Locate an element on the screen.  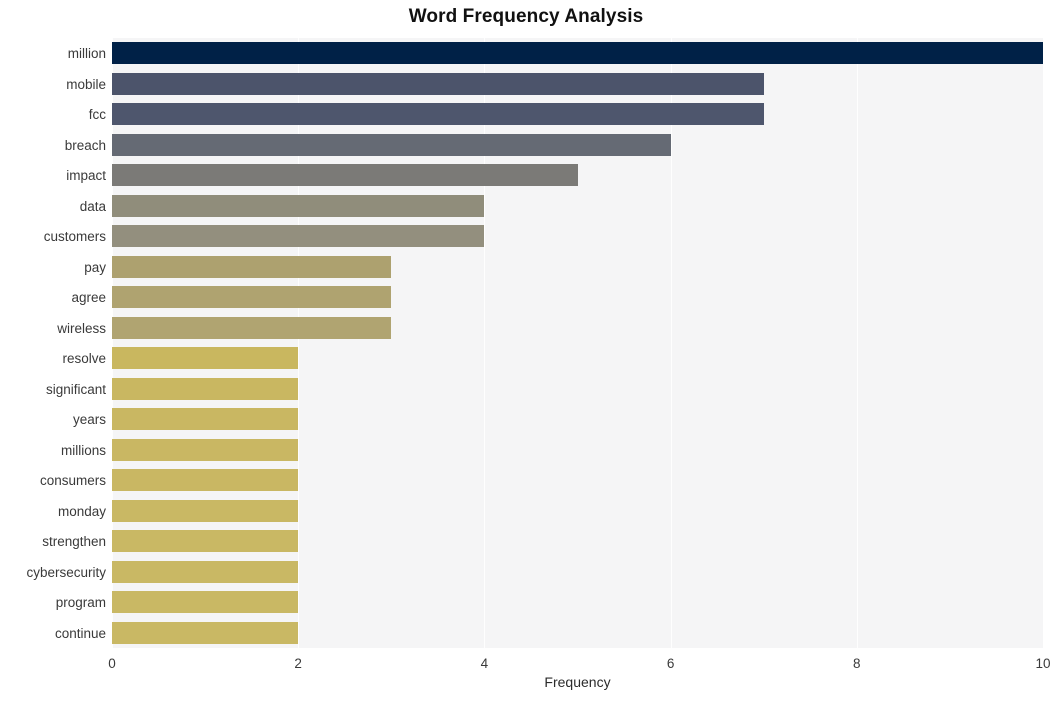
bar-wireless is located at coordinates (252, 327).